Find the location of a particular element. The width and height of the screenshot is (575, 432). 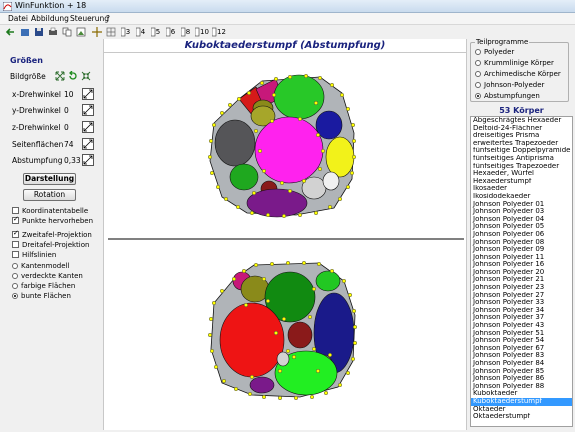

list-item: Johnson Polyeder 06 is located at coordinates (521, 235).